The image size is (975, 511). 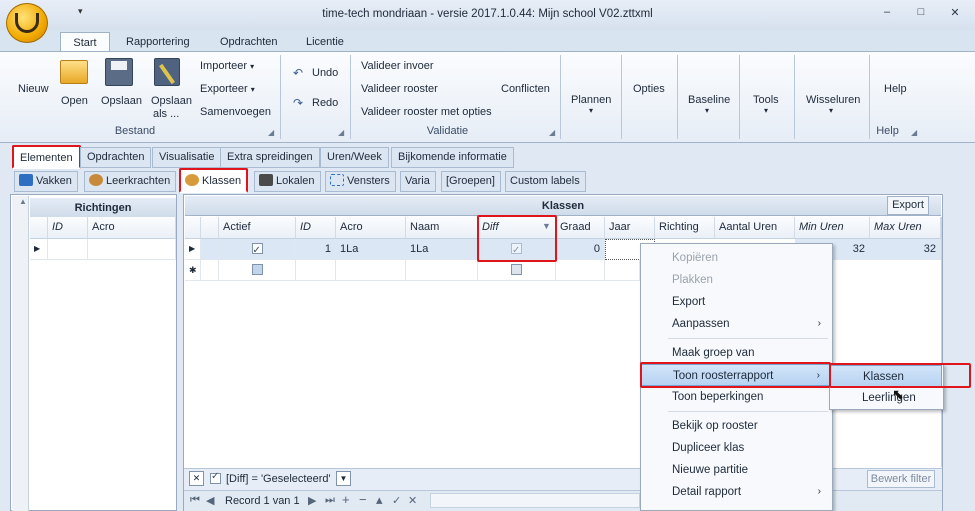 I want to click on tab-klassen: Klassen, so click(x=214, y=180).